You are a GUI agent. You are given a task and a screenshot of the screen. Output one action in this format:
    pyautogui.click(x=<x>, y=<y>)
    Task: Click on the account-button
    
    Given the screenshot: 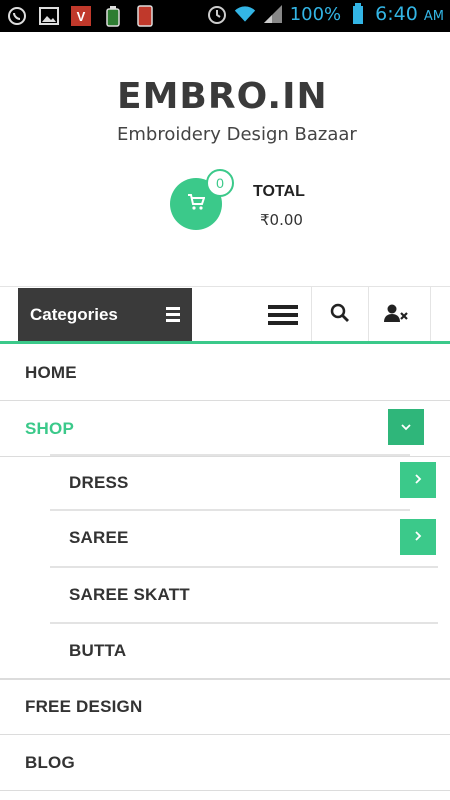 What is the action you would take?
    pyautogui.click(x=396, y=315)
    